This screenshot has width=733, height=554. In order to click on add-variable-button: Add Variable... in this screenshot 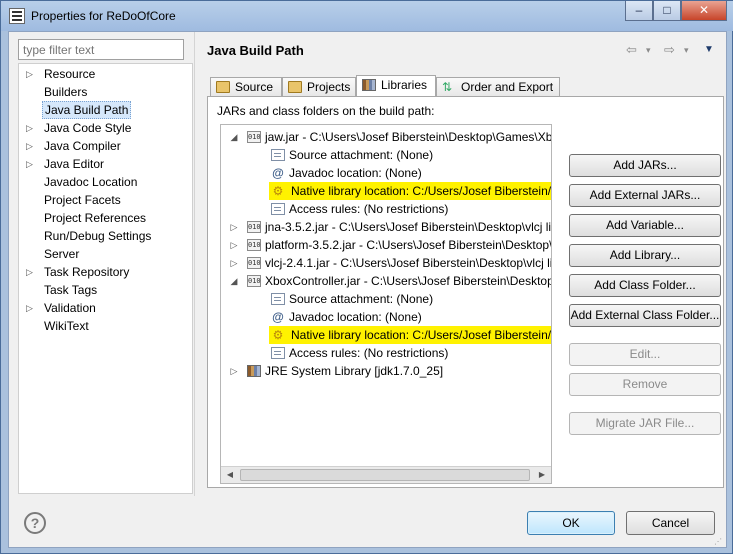, I will do `click(645, 225)`.